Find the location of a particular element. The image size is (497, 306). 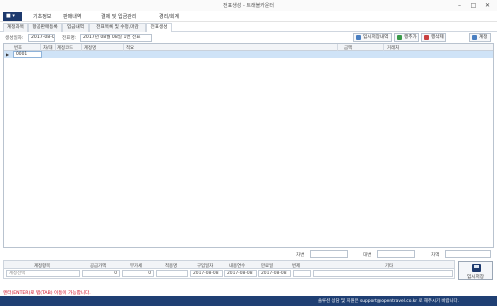

expiry-date-field: 2017-08-08 is located at coordinates (274, 273).